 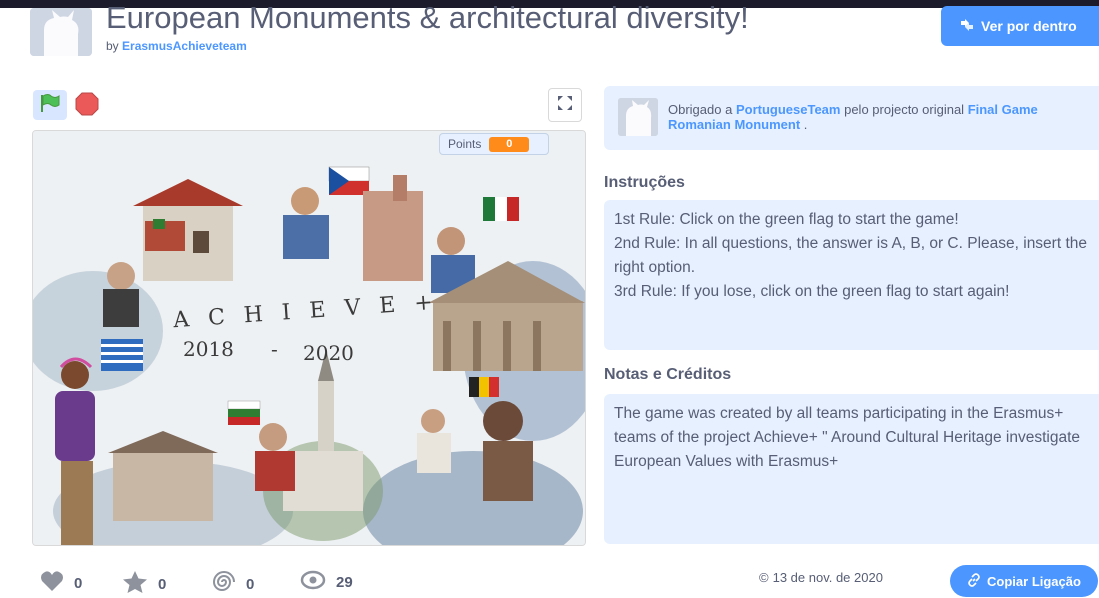 I want to click on notes-heading: Notas e Créditos, so click(x=668, y=374).